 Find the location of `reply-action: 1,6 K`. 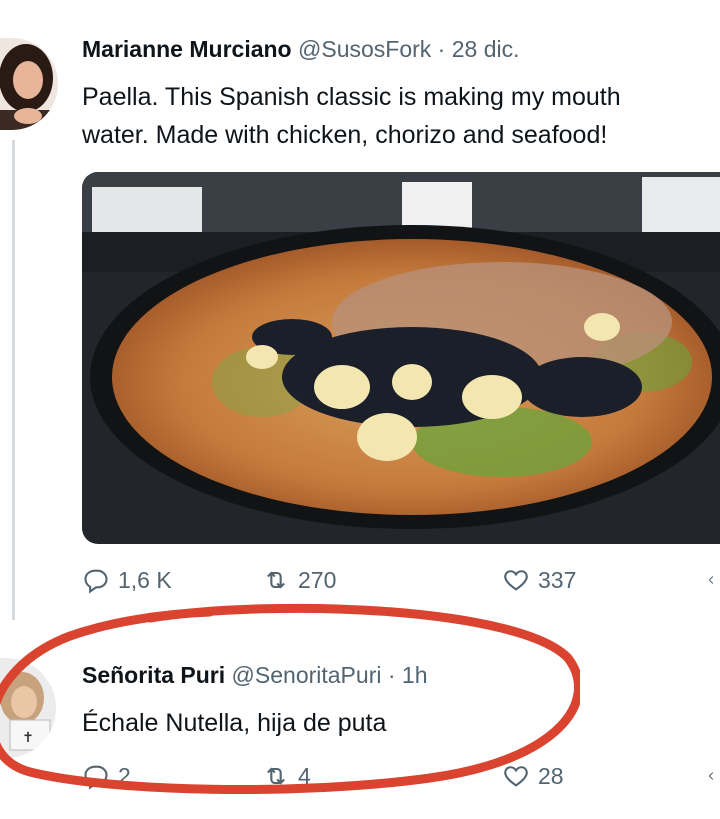

reply-action: 1,6 K is located at coordinates (127, 580).